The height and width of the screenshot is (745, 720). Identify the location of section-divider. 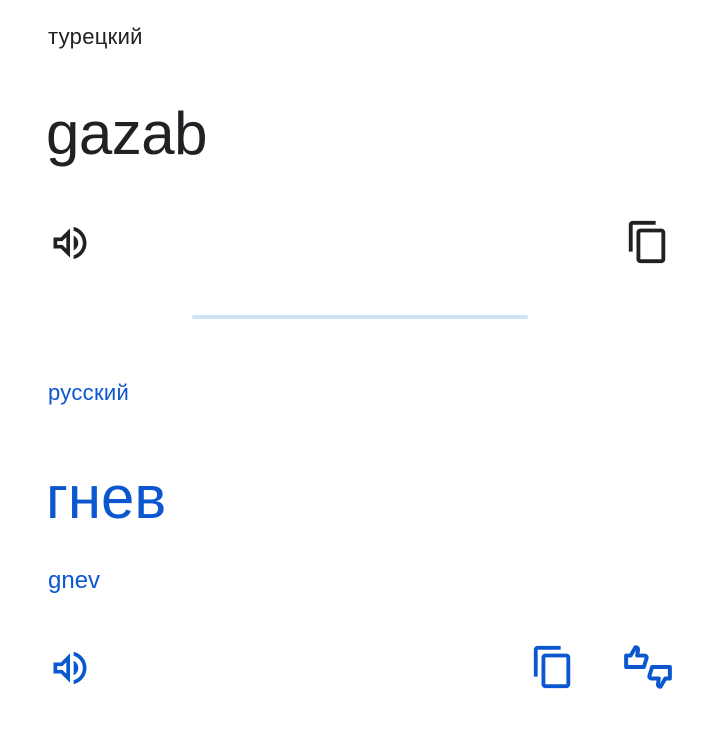
(360, 317).